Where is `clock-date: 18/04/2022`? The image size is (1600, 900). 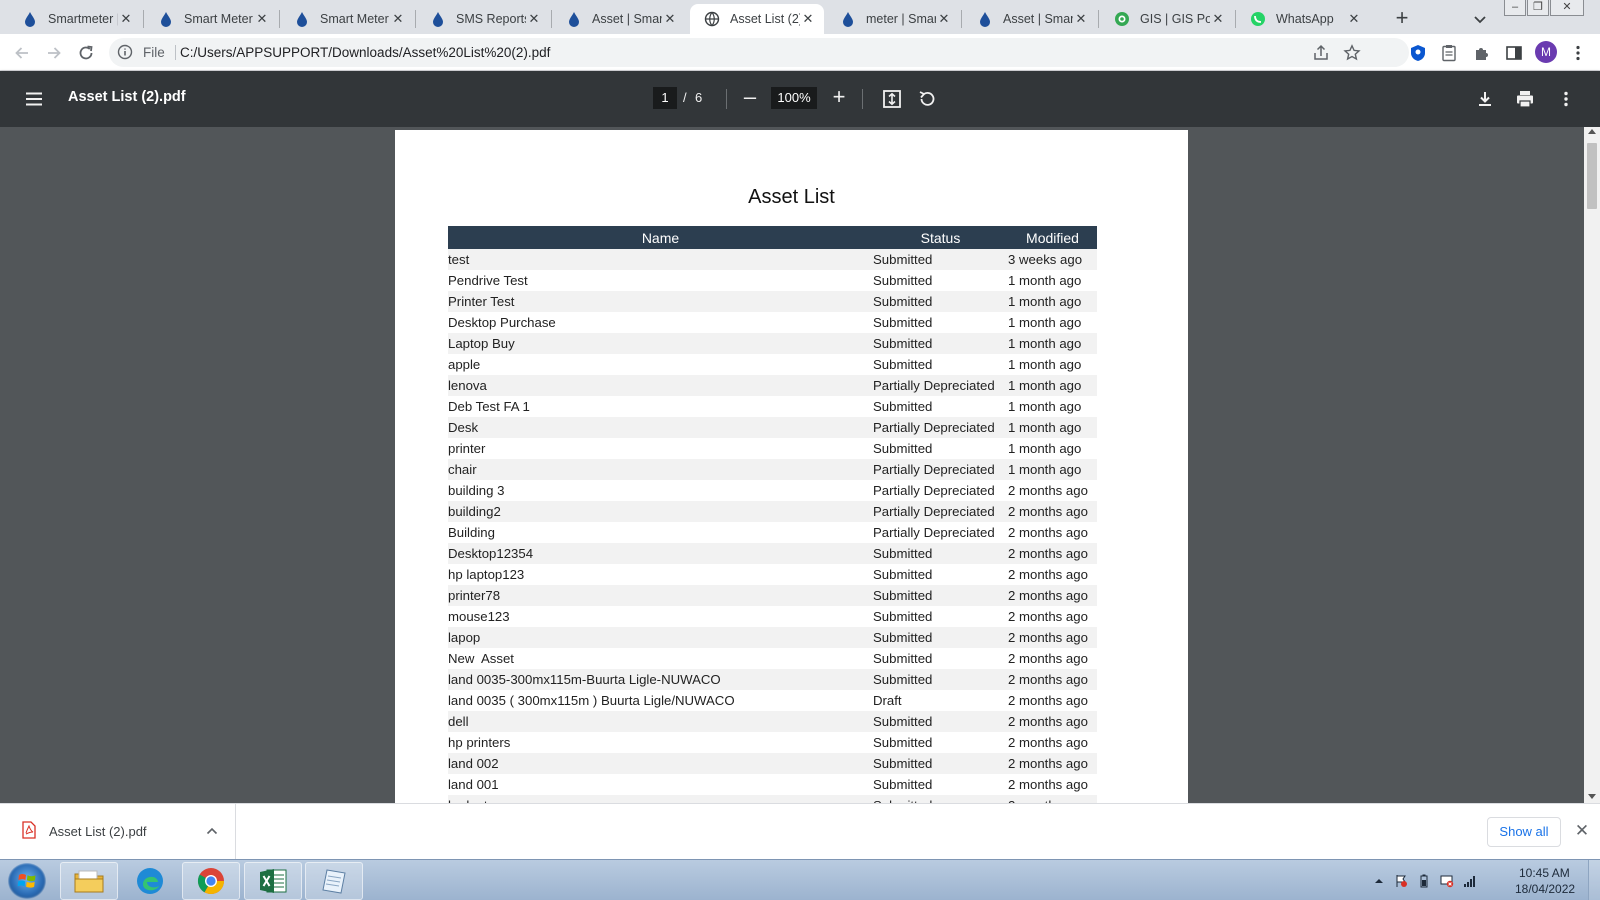 clock-date: 18/04/2022 is located at coordinates (1545, 889).